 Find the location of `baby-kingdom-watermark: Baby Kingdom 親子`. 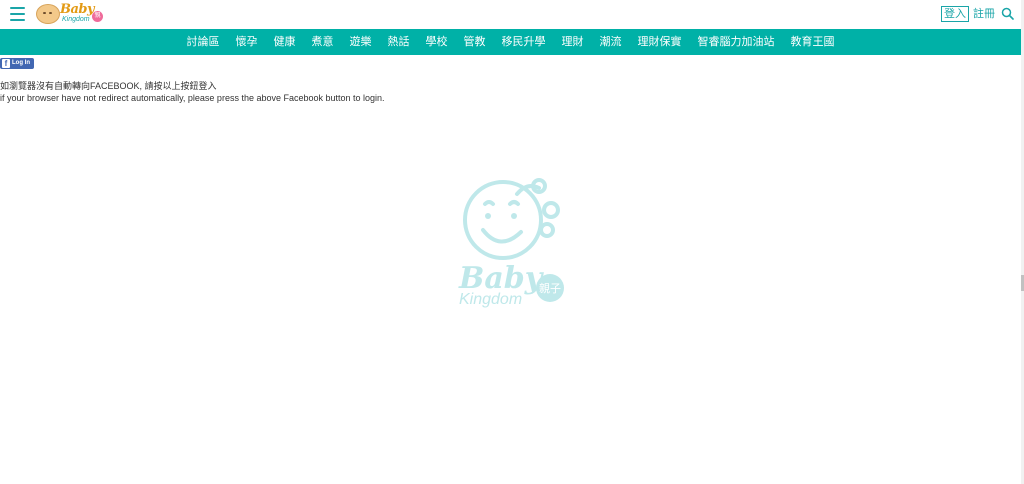

baby-kingdom-watermark: Baby Kingdom 親子 is located at coordinates (512, 242).